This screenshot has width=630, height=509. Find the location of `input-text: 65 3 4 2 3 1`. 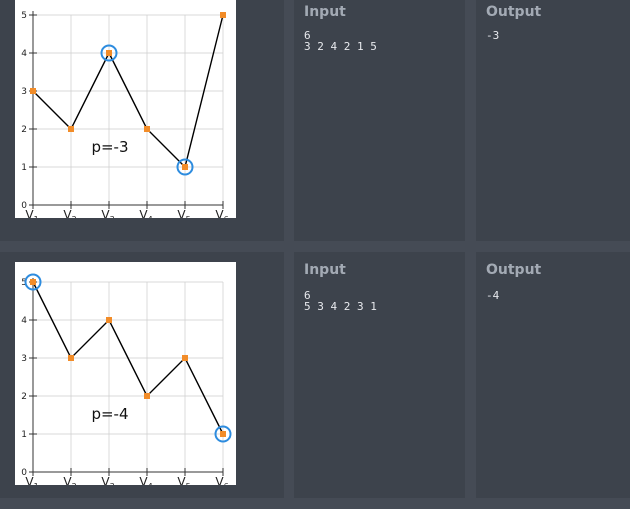

input-text: 65 3 4 2 3 1 is located at coordinates (340, 301).